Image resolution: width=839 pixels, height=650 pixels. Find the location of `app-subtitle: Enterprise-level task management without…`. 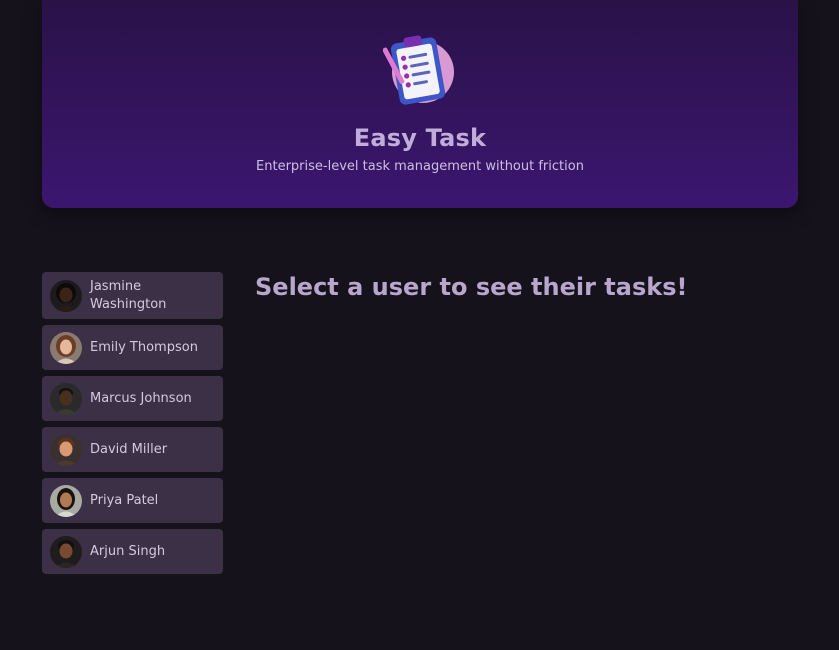

app-subtitle: Enterprise-level task management without… is located at coordinates (420, 166).